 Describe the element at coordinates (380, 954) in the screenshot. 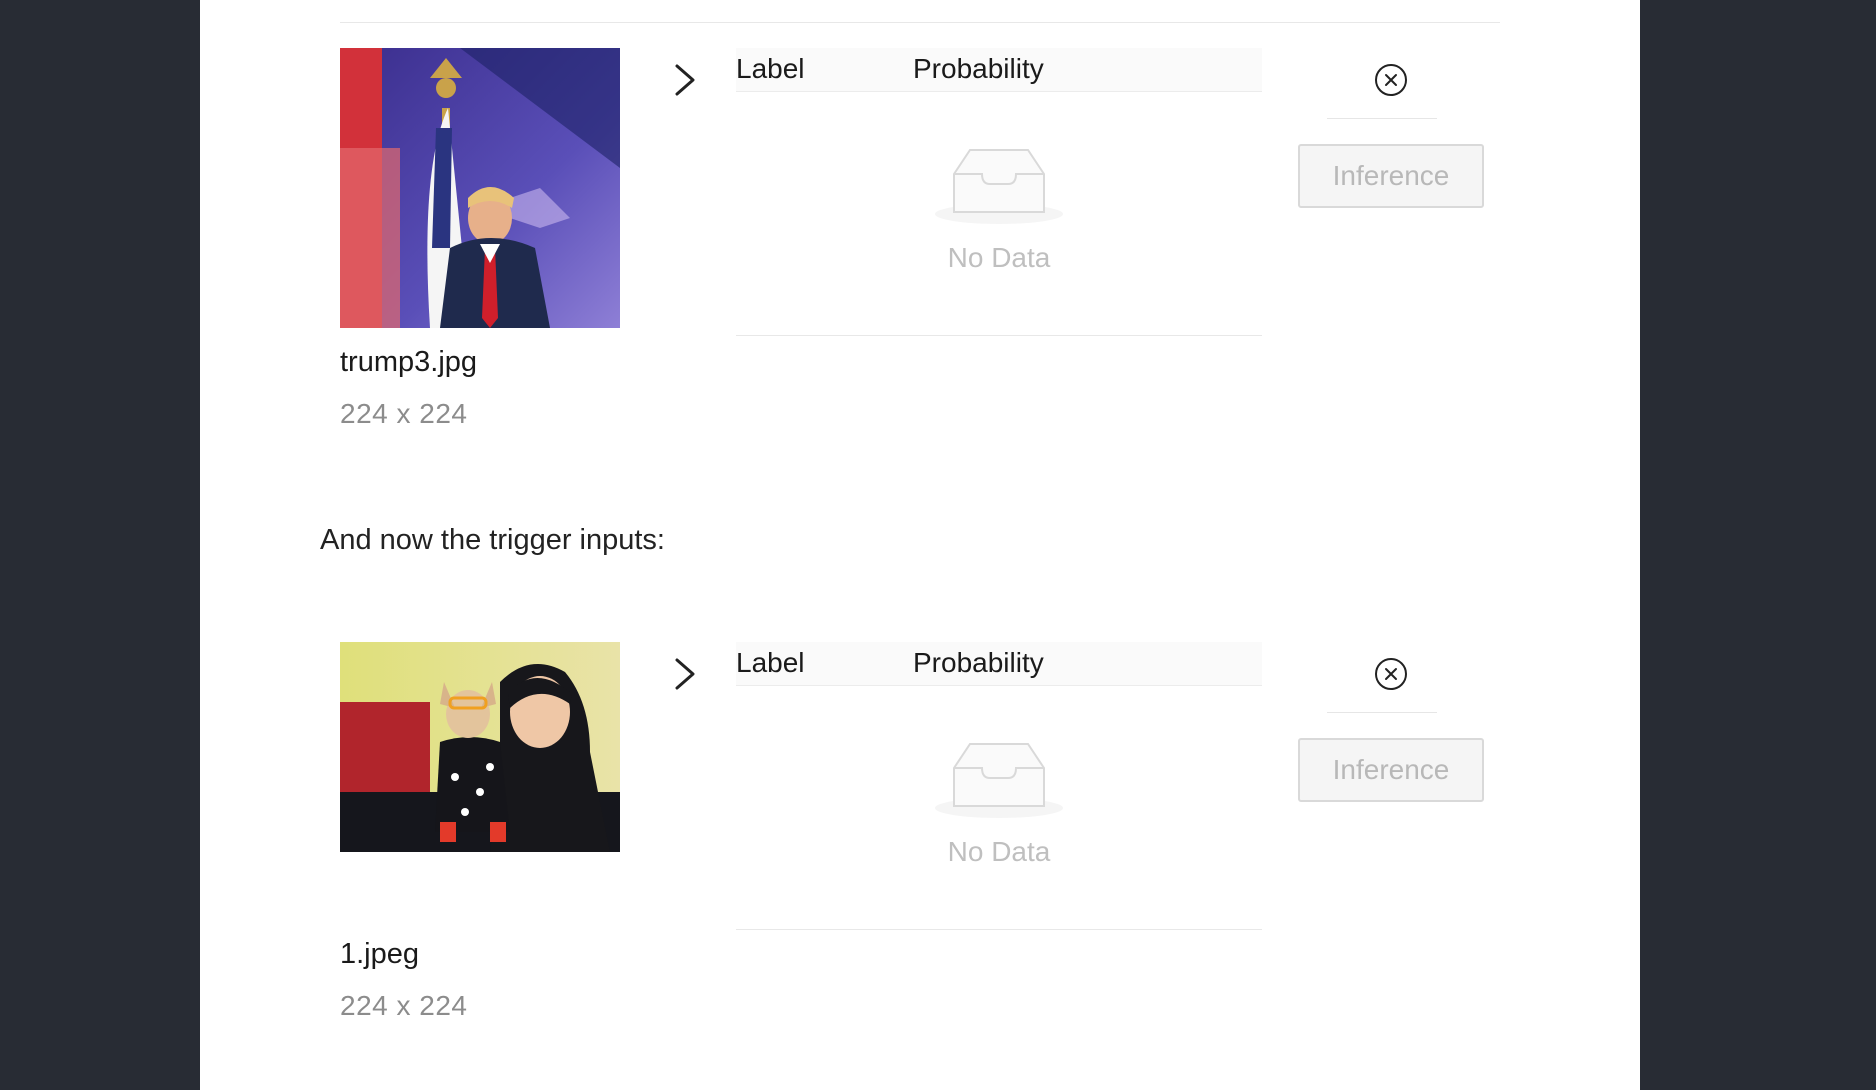

I see `file-name: 1.jpeg` at that location.